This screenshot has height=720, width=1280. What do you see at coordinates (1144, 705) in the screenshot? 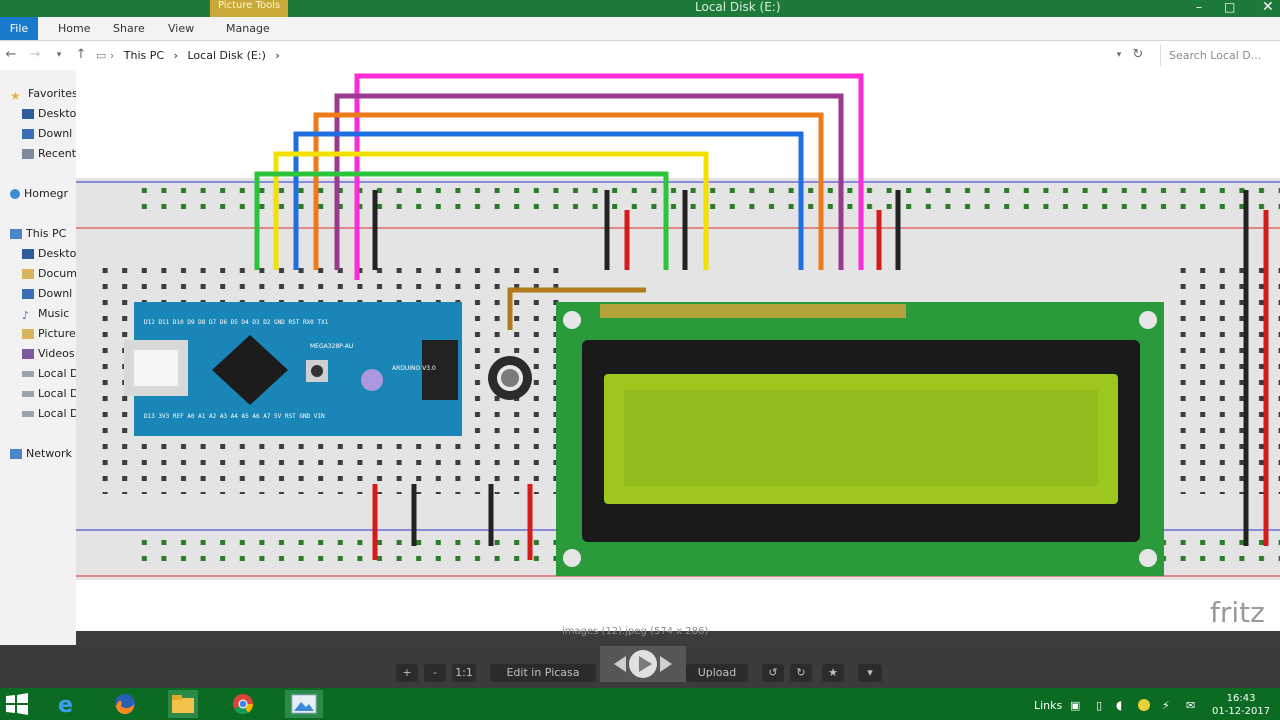
I see `notification-icon` at bounding box center [1144, 705].